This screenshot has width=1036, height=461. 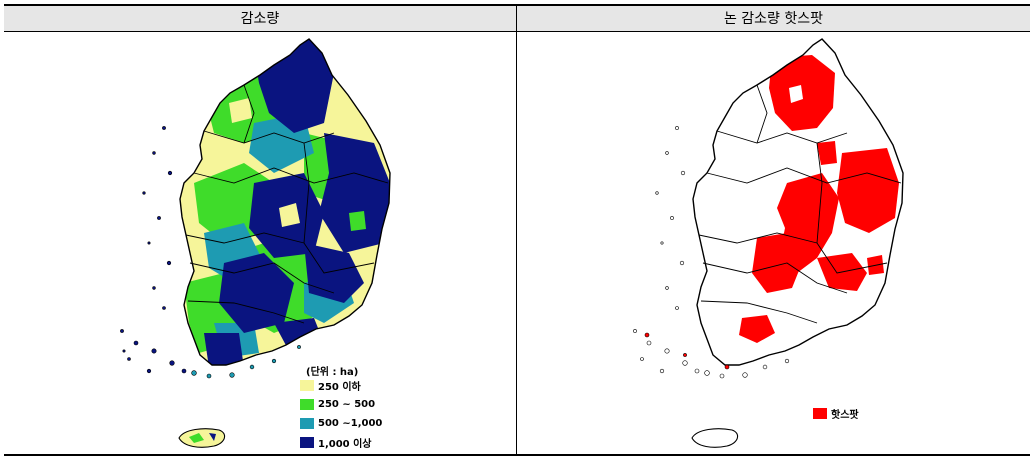 What do you see at coordinates (332, 372) in the screenshot?
I see `legend-unit-title: (단위 : ha)` at bounding box center [332, 372].